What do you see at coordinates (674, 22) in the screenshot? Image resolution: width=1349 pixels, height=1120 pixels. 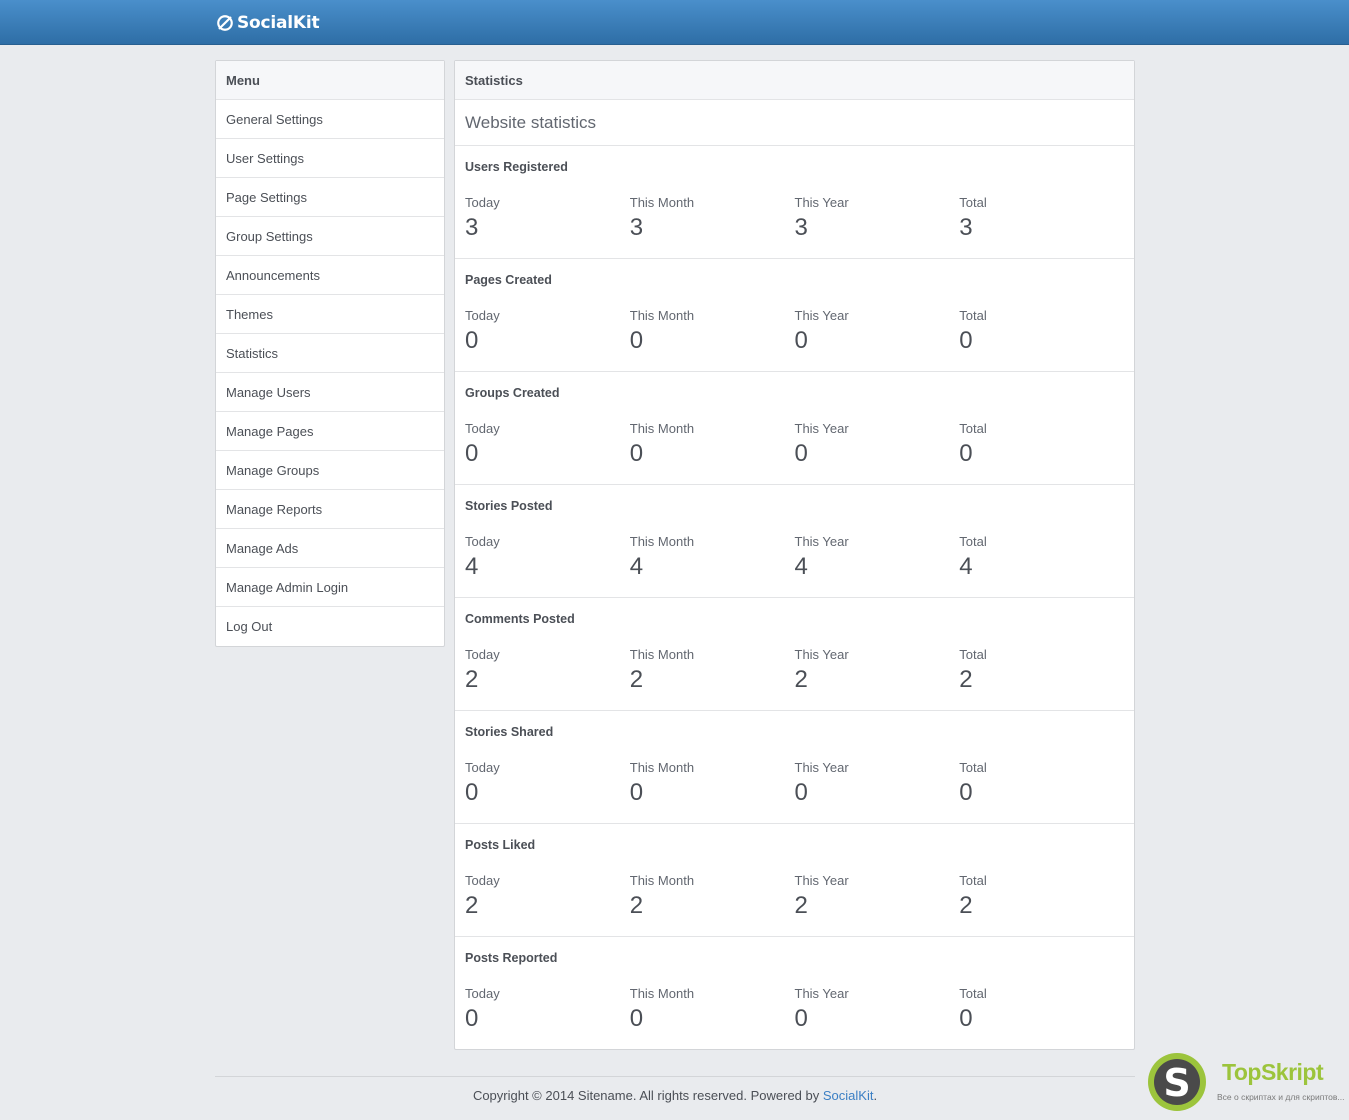 I see `top-navbar: SocialKit` at bounding box center [674, 22].